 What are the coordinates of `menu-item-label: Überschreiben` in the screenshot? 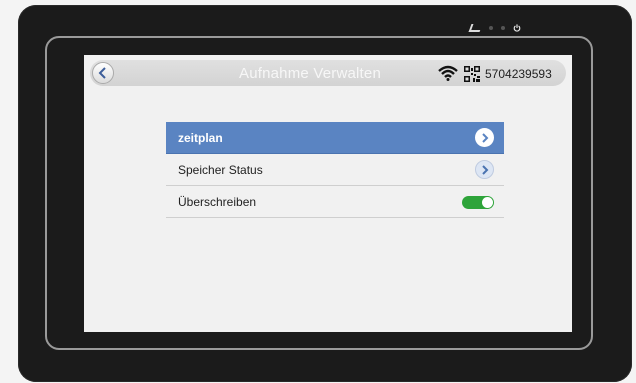 It's located at (217, 201).